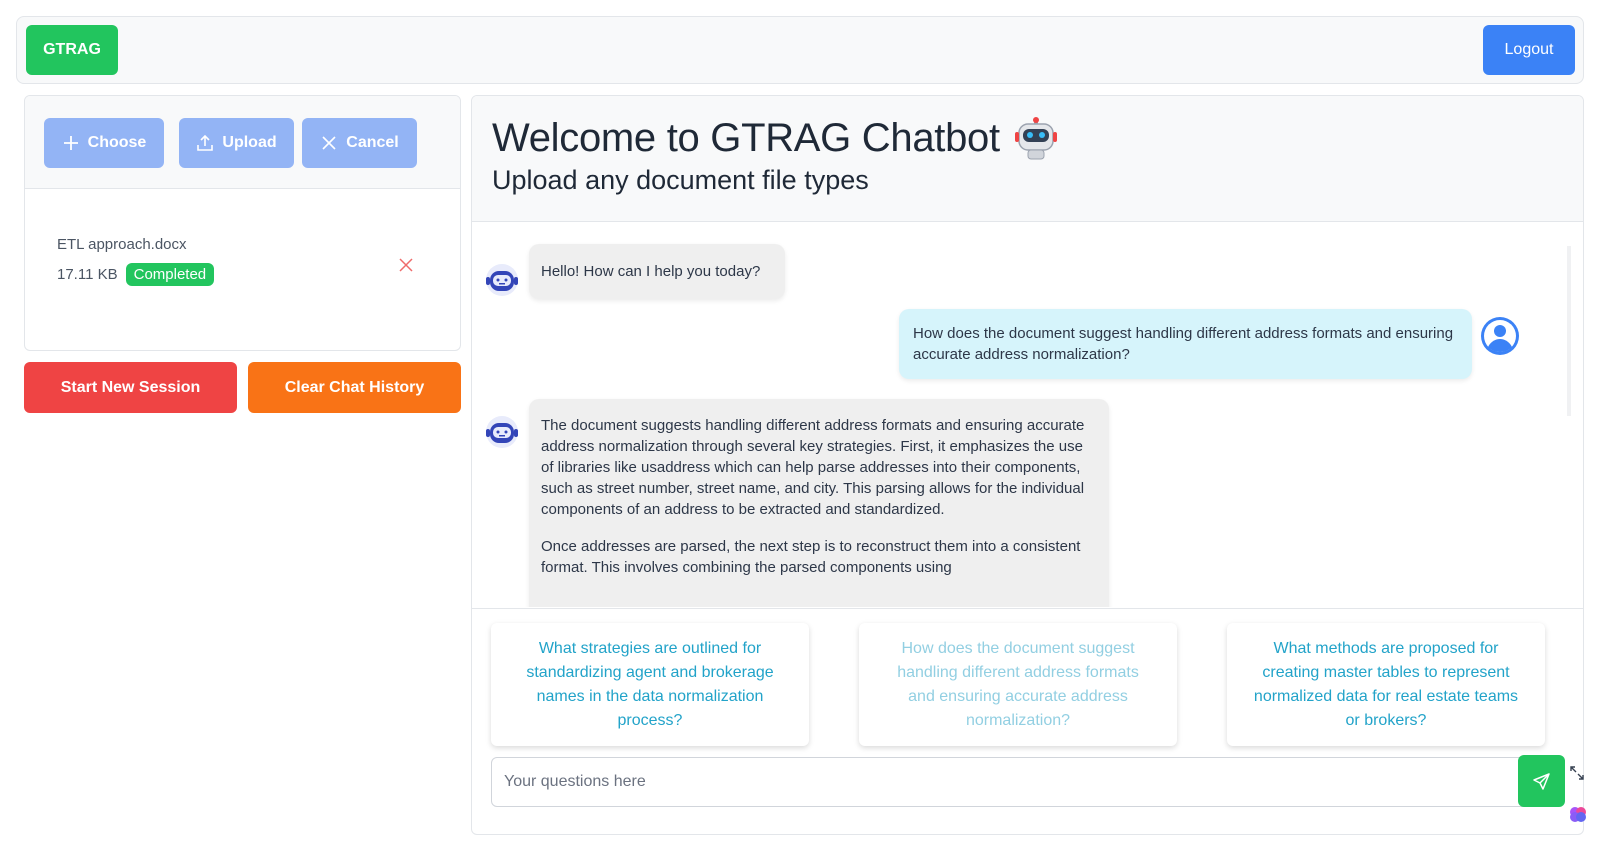 The image size is (1600, 850). Describe the element at coordinates (1027, 608) in the screenshot. I see `divider` at that location.